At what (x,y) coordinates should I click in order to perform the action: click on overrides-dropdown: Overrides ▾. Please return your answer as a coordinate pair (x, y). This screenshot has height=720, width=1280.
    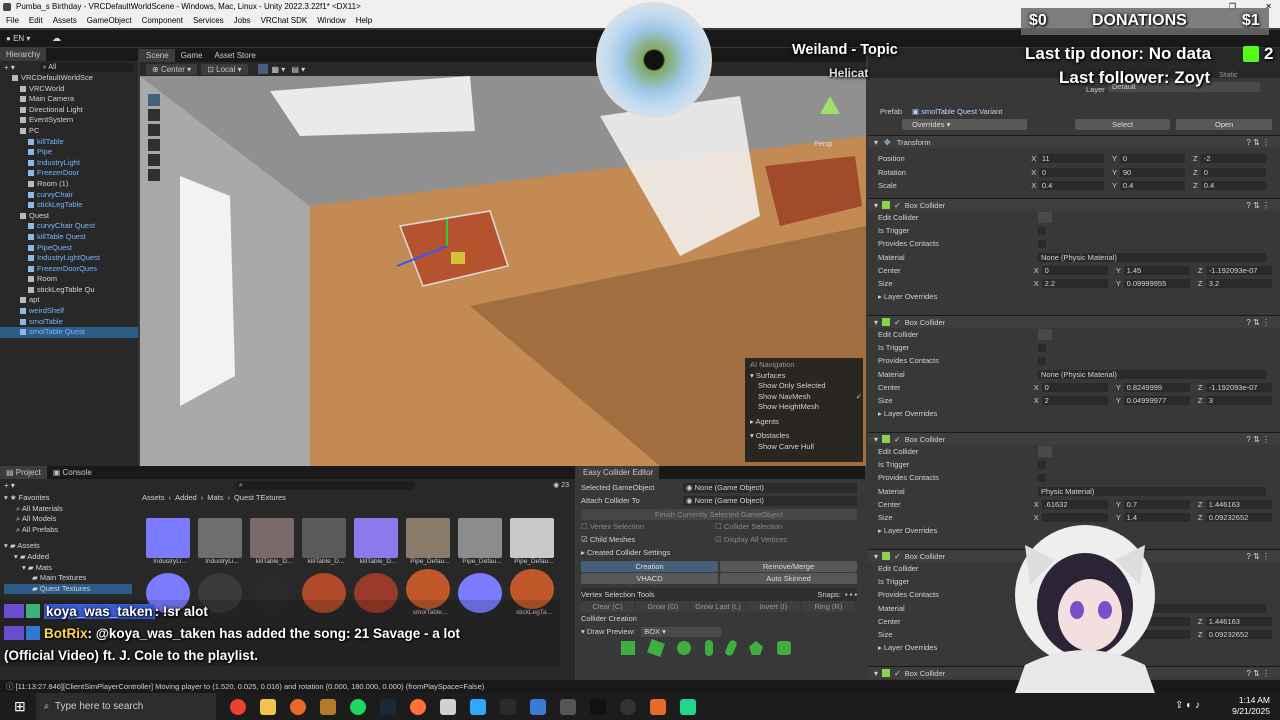
    Looking at the image, I should click on (964, 124).